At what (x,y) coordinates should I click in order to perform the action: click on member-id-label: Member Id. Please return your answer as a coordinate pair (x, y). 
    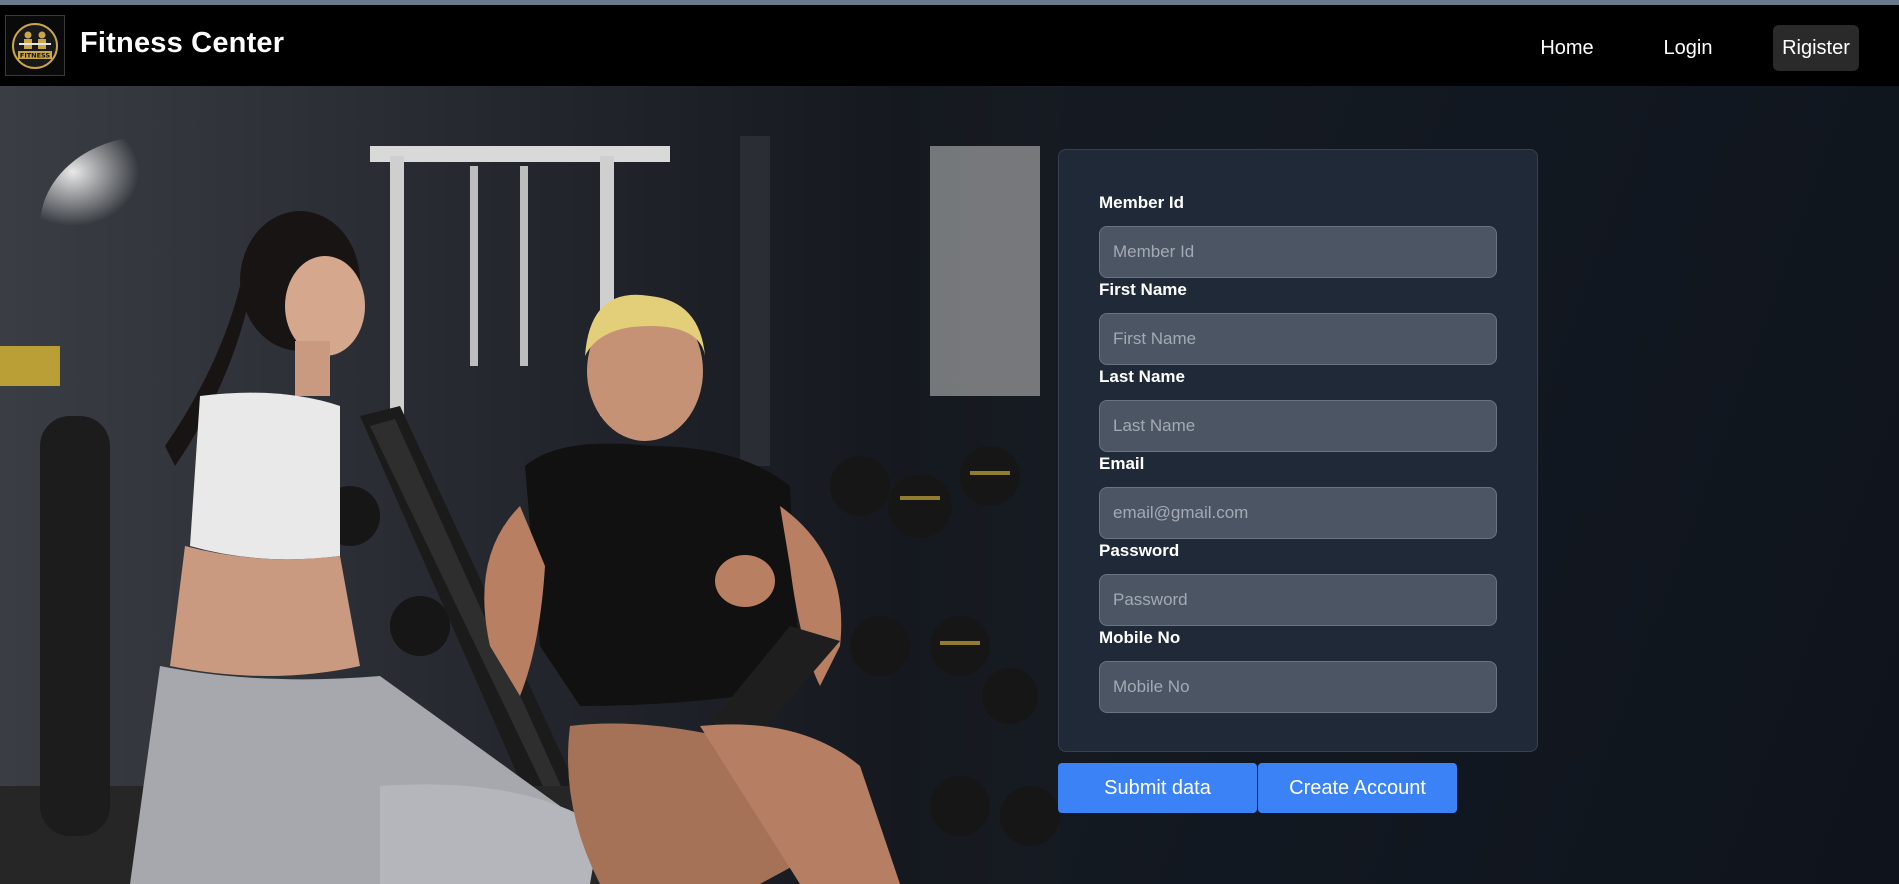
    Looking at the image, I should click on (1142, 202).